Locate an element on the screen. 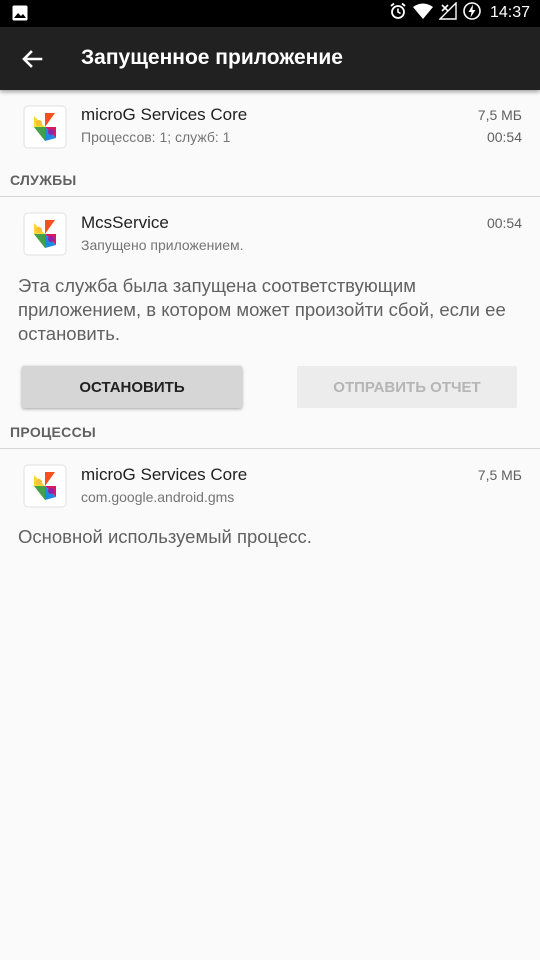 The width and height of the screenshot is (540, 960). app-summary: Процессов: 1; служб: 1 is located at coordinates (156, 137).